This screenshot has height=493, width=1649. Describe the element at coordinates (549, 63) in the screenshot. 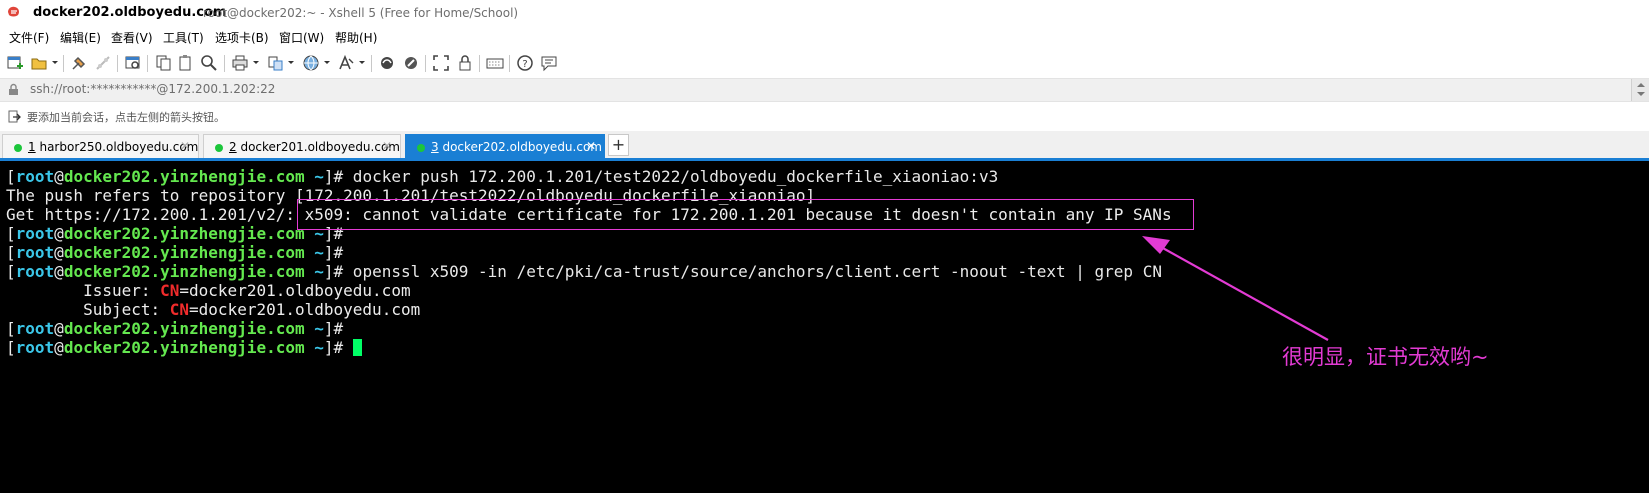

I see `chat-icon` at that location.